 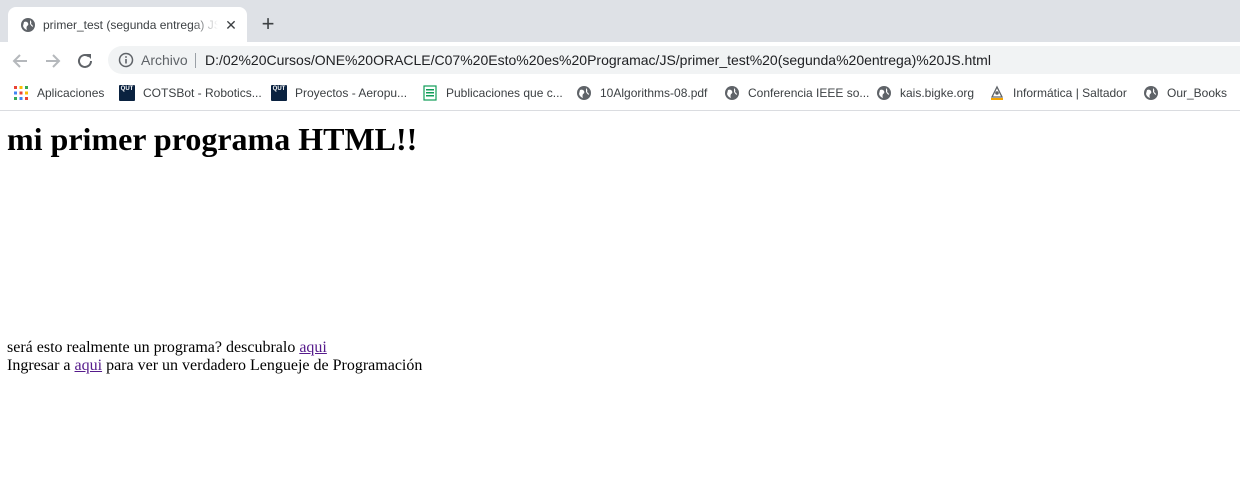 I want to click on bookmark-item: kais.bigke.org, so click(x=925, y=93).